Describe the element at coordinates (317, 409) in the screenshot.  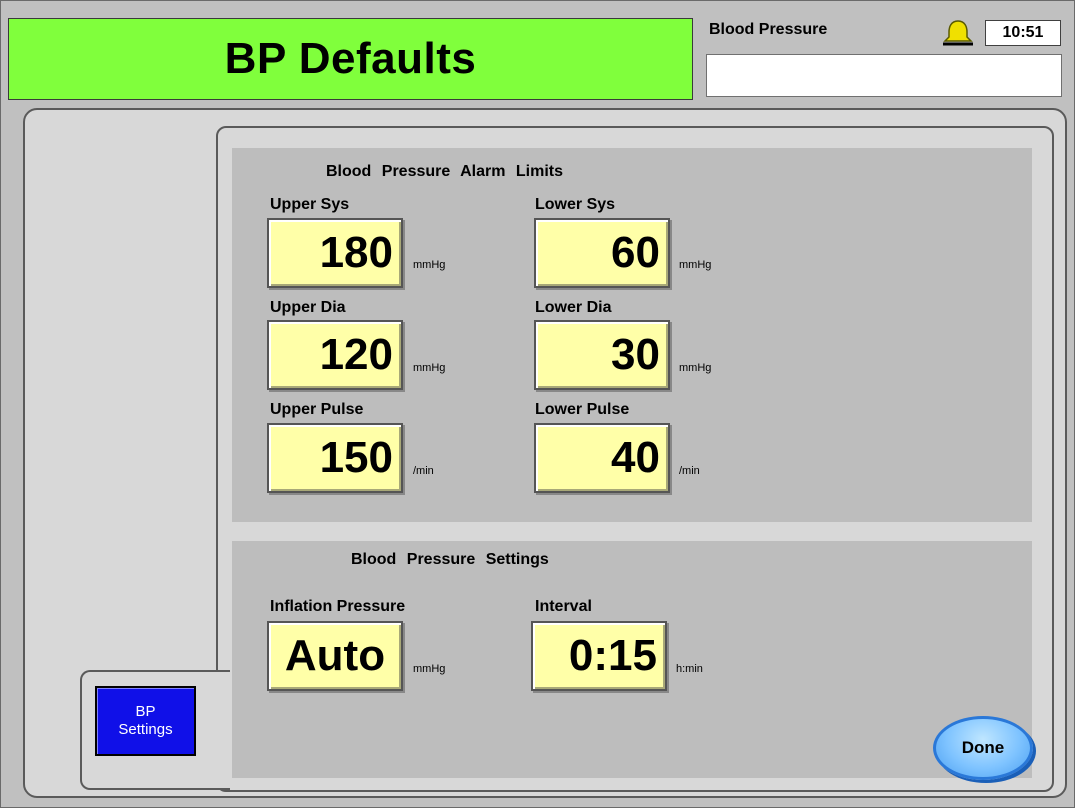
I see `upper-pulse-label: Upper Pulse` at that location.